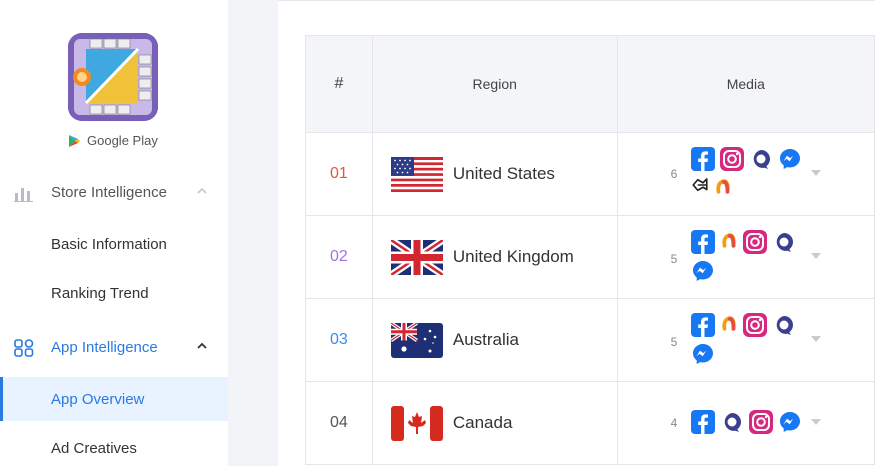 This screenshot has width=875, height=466. I want to click on table-header-row: # Region Media, so click(590, 84).